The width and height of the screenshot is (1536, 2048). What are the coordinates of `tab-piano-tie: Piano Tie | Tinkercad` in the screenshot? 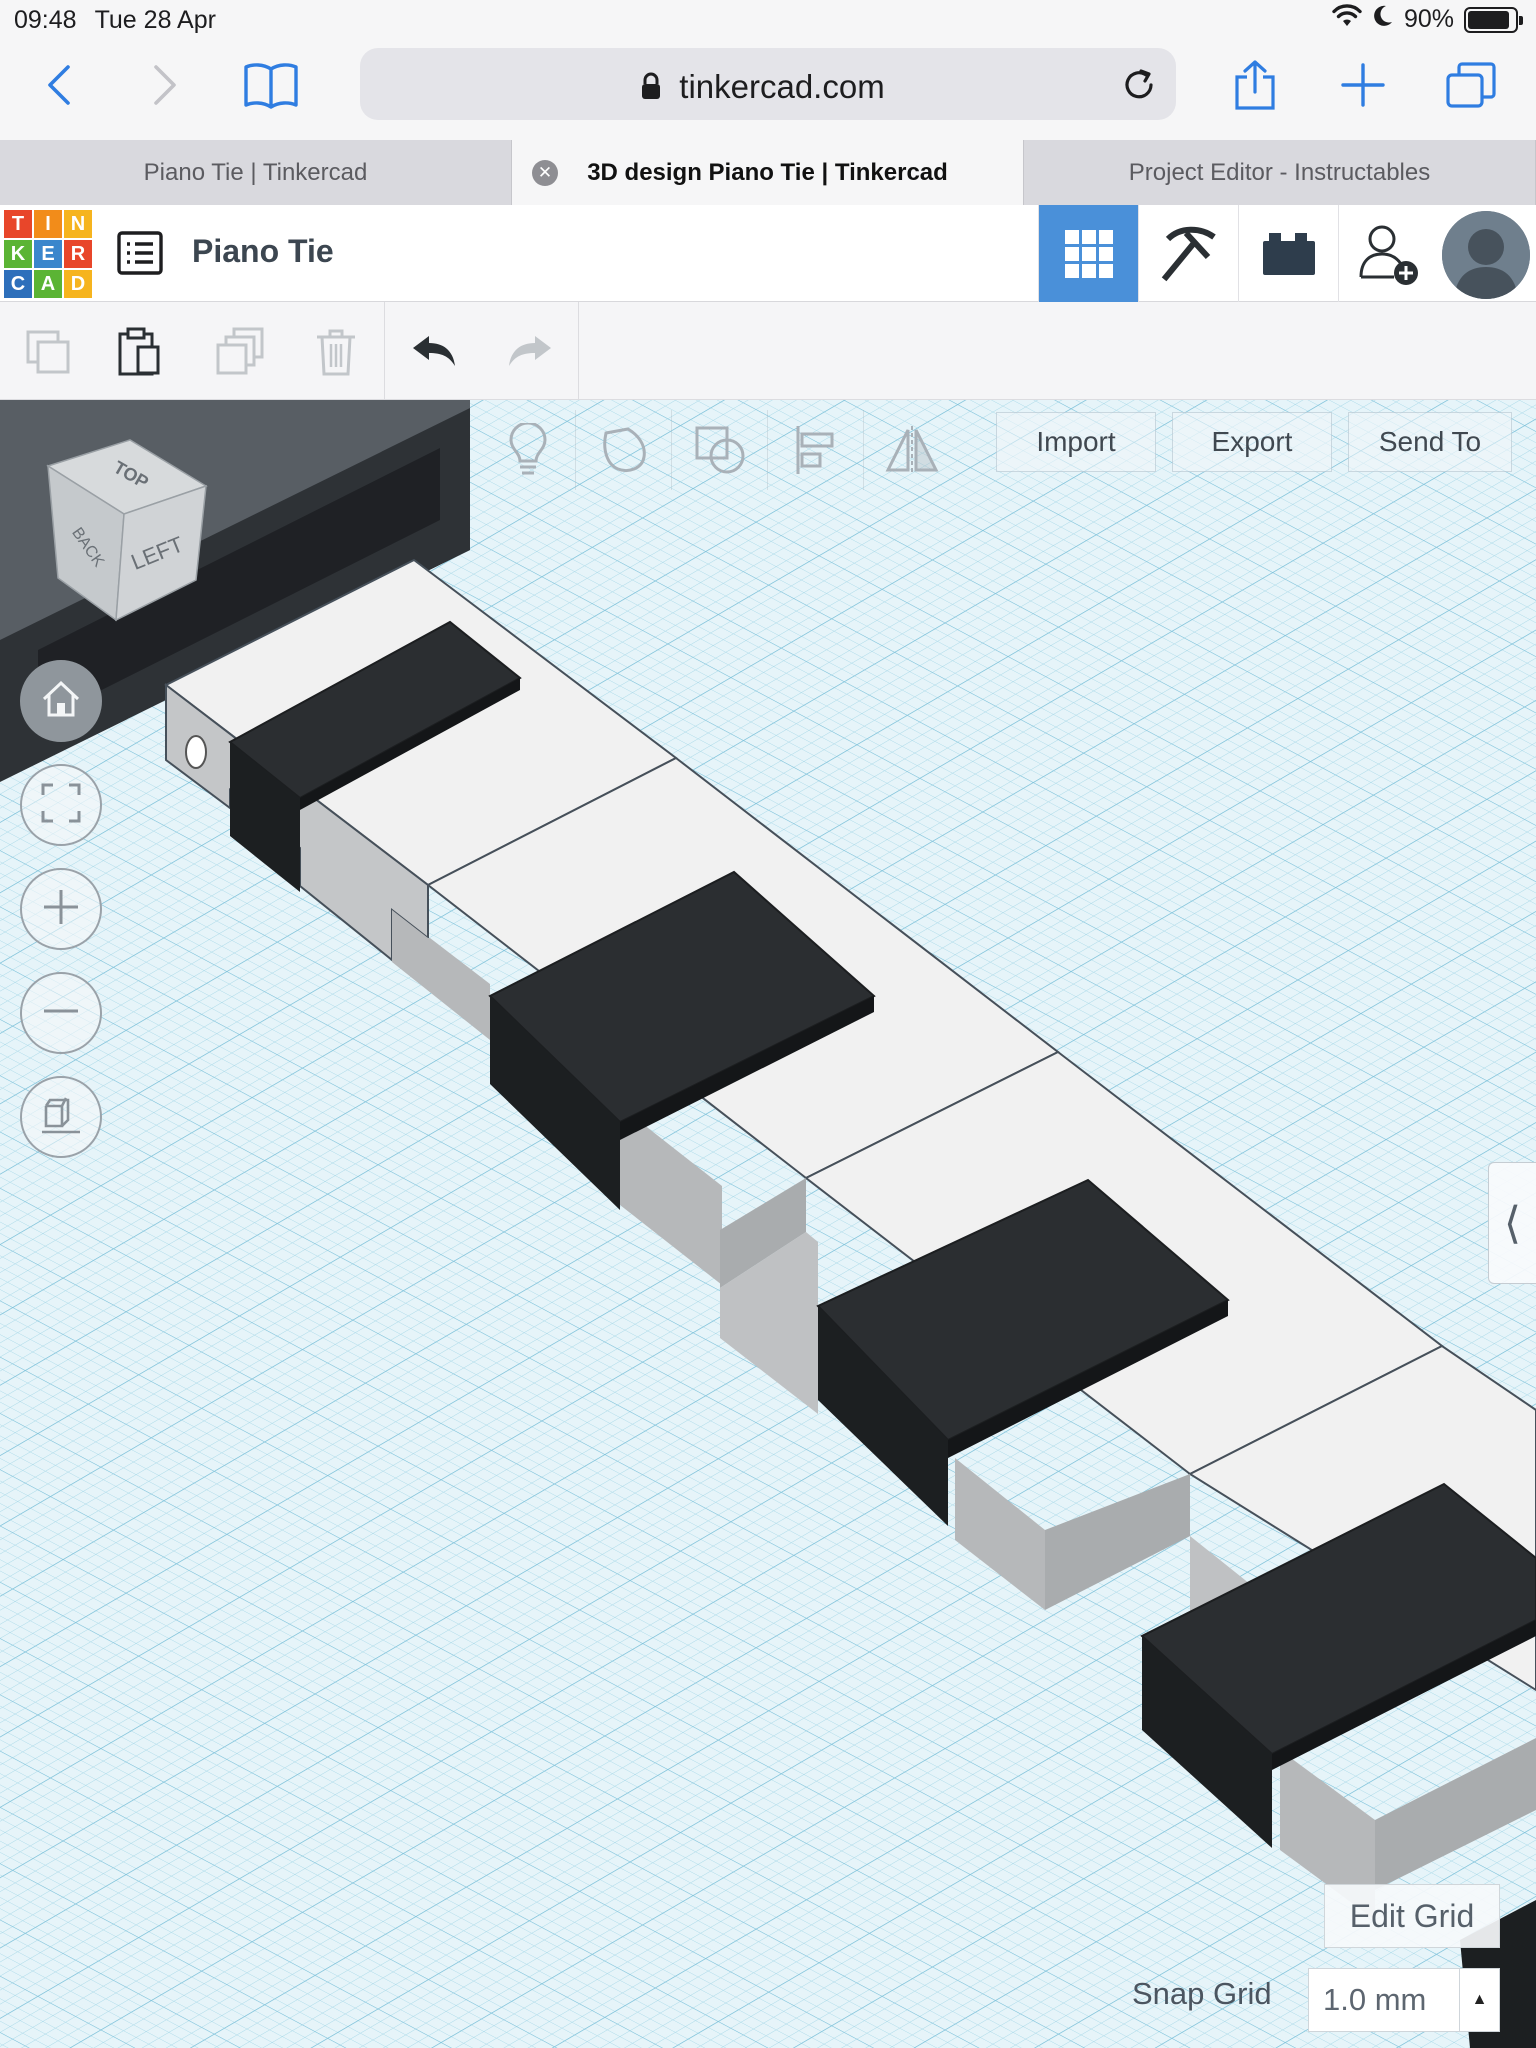 It's located at (256, 172).